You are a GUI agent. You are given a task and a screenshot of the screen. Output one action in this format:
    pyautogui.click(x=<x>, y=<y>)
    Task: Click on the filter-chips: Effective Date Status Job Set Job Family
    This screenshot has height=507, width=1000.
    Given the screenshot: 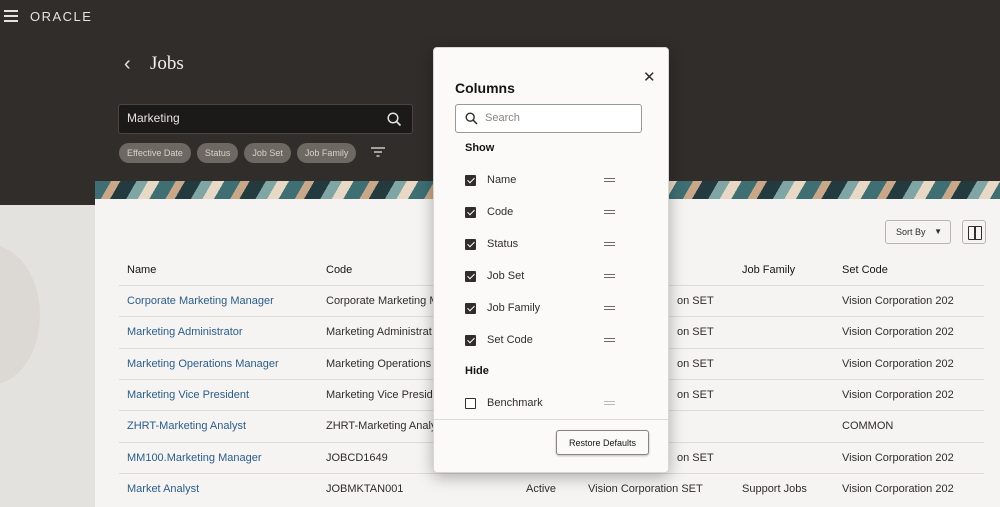 What is the action you would take?
    pyautogui.click(x=238, y=153)
    